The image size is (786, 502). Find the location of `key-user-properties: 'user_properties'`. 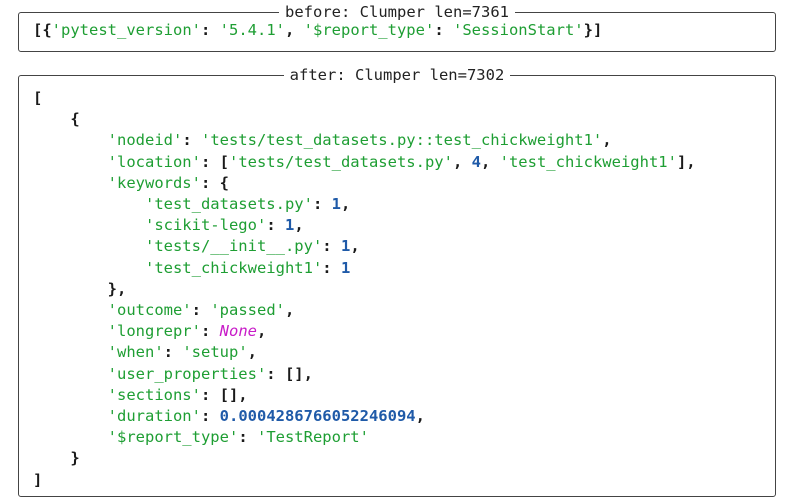

key-user-properties: 'user_properties' is located at coordinates (187, 373).